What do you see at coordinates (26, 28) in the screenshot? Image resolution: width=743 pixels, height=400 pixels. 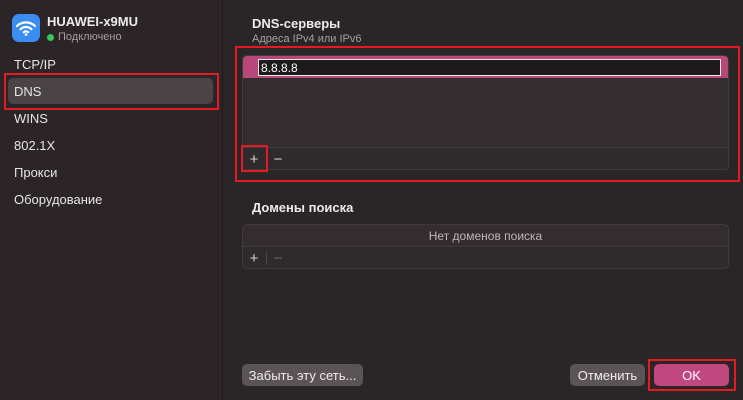 I see `wifi-icon` at bounding box center [26, 28].